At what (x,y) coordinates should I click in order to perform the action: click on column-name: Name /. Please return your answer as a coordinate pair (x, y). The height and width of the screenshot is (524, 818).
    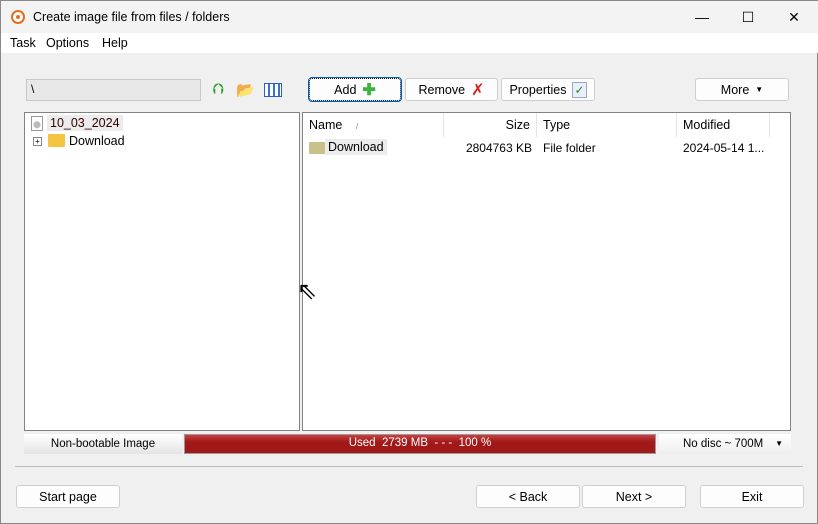
    Looking at the image, I should click on (373, 125).